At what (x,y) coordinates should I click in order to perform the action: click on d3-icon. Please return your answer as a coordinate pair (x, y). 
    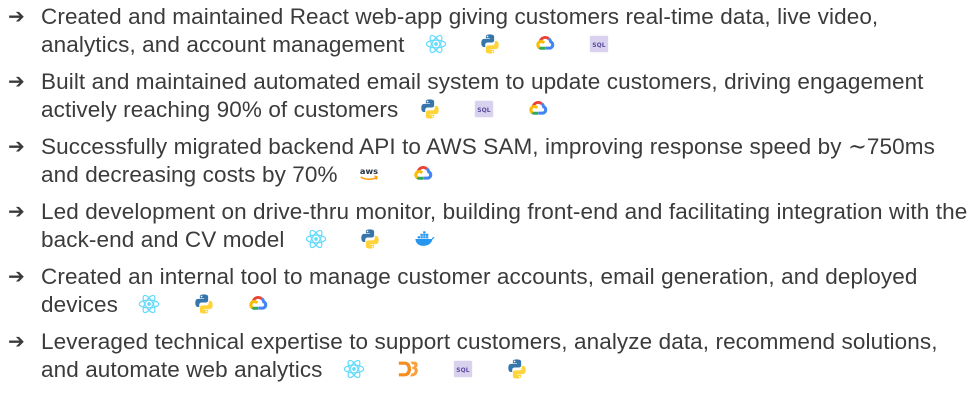
    Looking at the image, I should click on (408, 369).